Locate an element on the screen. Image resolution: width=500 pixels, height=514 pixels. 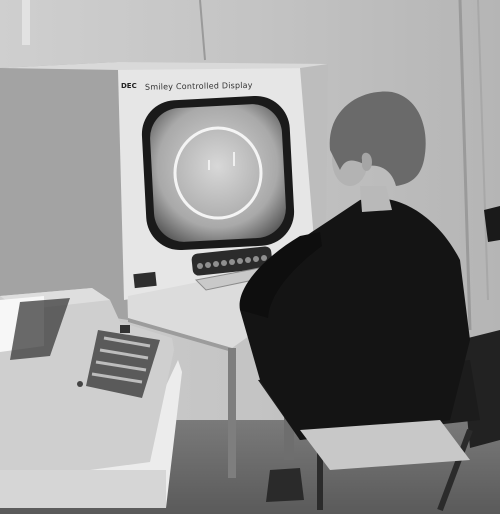
teletype-button is located at coordinates (125, 329).